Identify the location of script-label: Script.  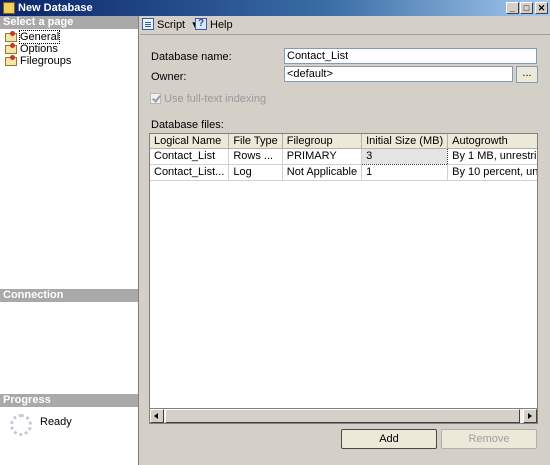
(171, 25).